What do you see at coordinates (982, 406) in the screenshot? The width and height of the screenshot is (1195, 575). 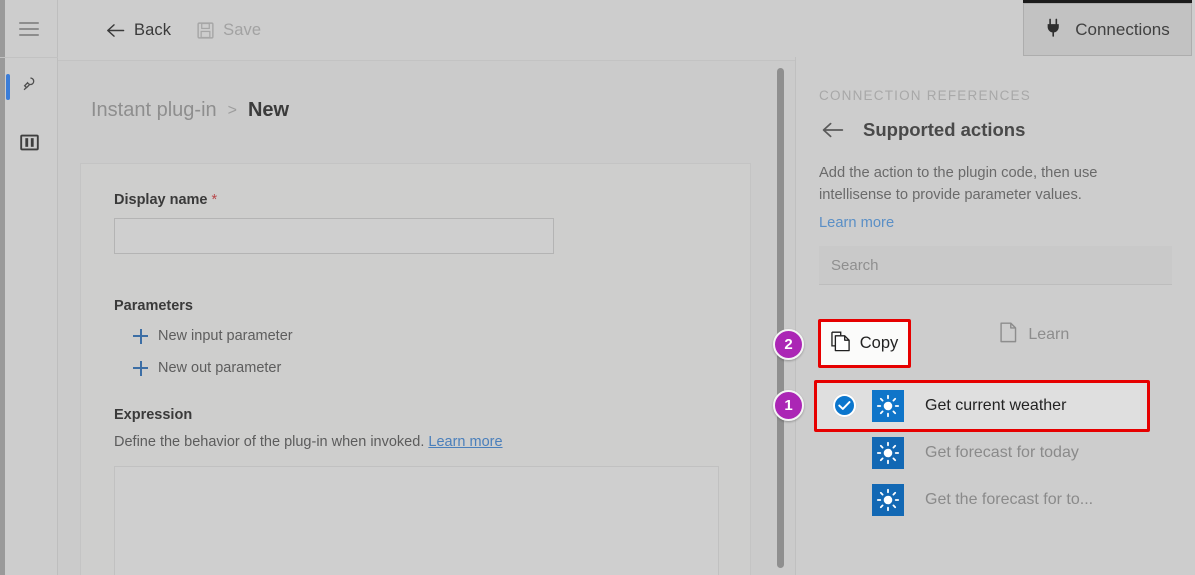 I see `selected-action-highlight` at bounding box center [982, 406].